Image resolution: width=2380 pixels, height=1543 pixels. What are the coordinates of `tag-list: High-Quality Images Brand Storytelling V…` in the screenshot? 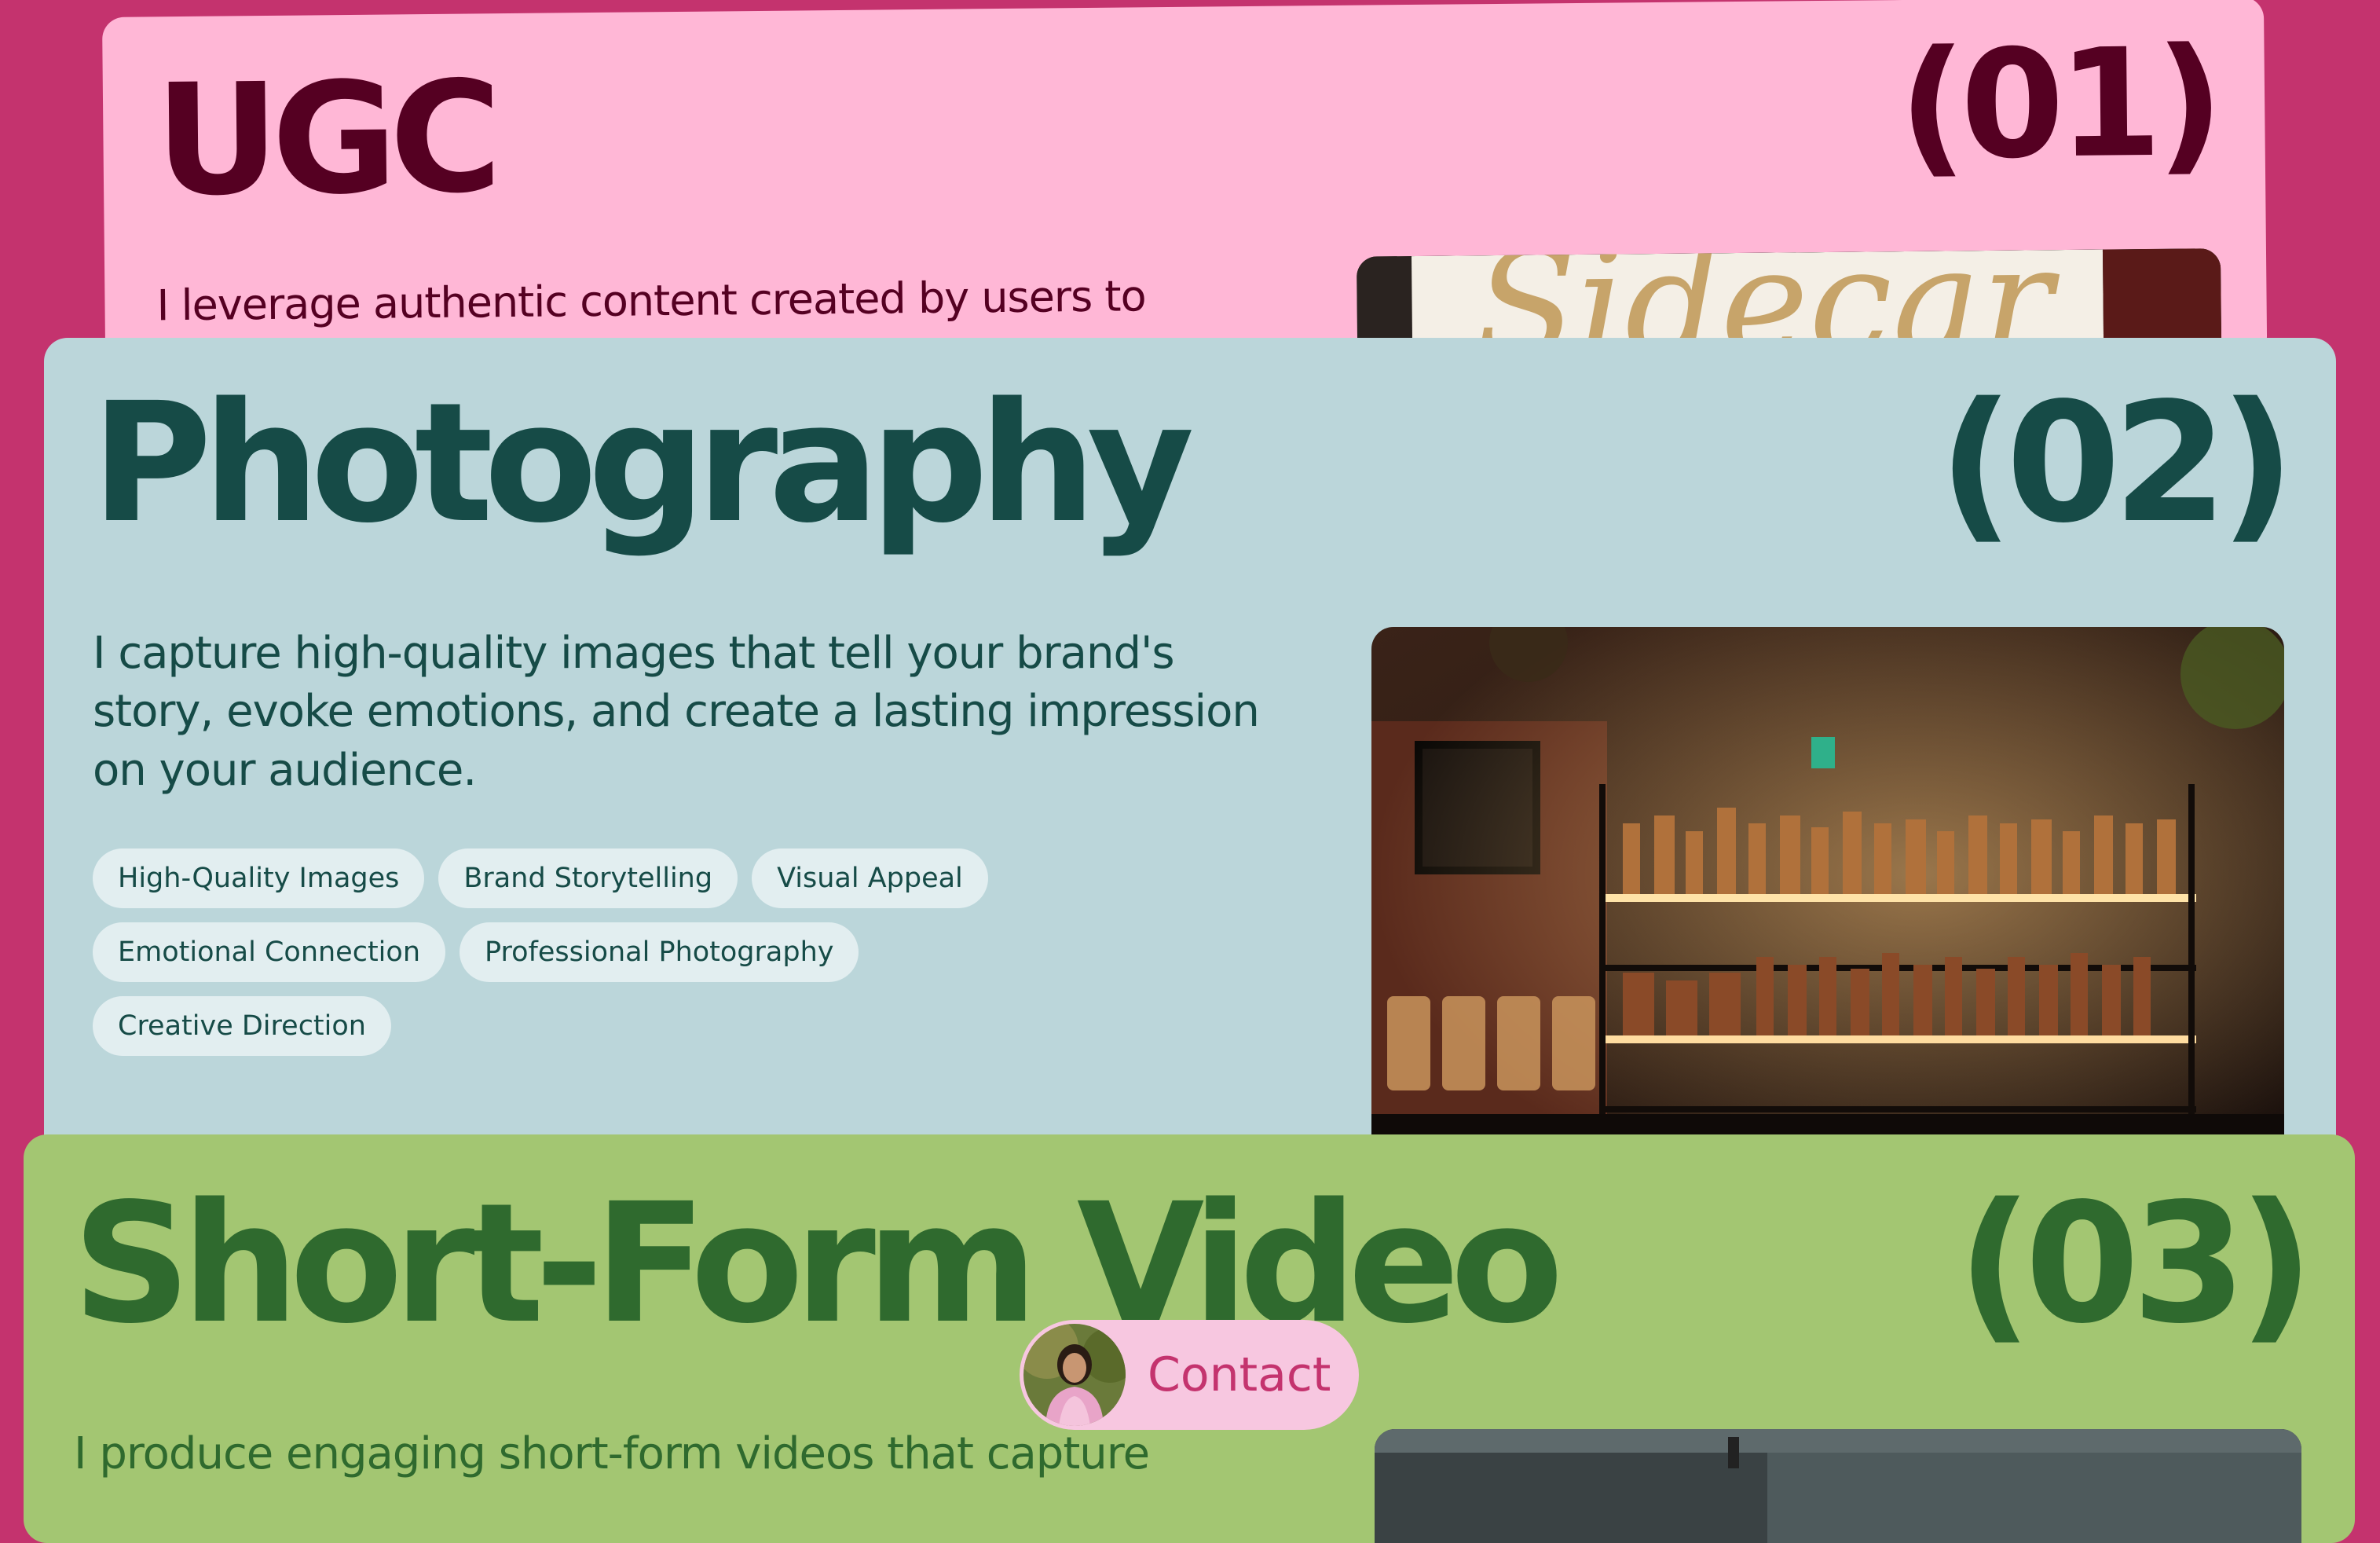 It's located at (564, 952).